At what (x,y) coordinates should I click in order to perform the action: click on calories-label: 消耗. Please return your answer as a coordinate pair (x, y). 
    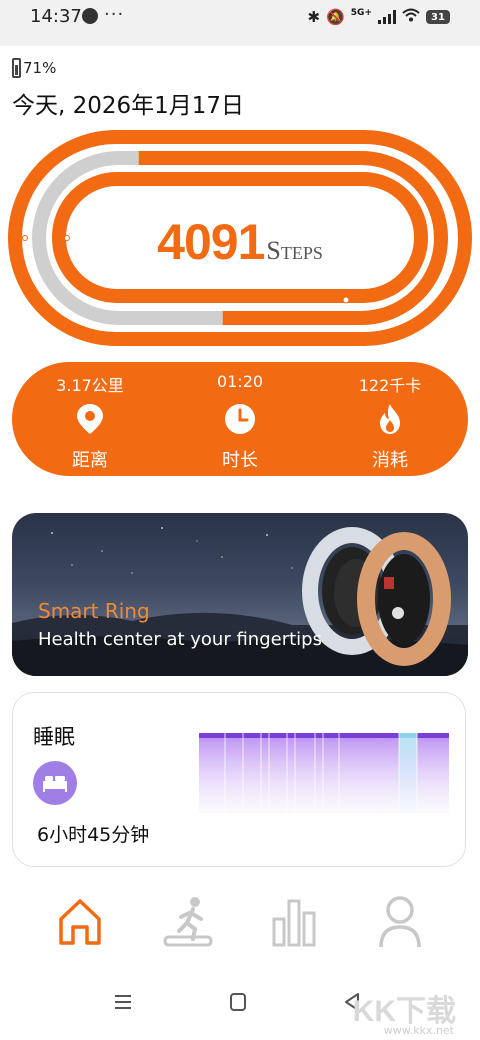
    Looking at the image, I should click on (390, 460).